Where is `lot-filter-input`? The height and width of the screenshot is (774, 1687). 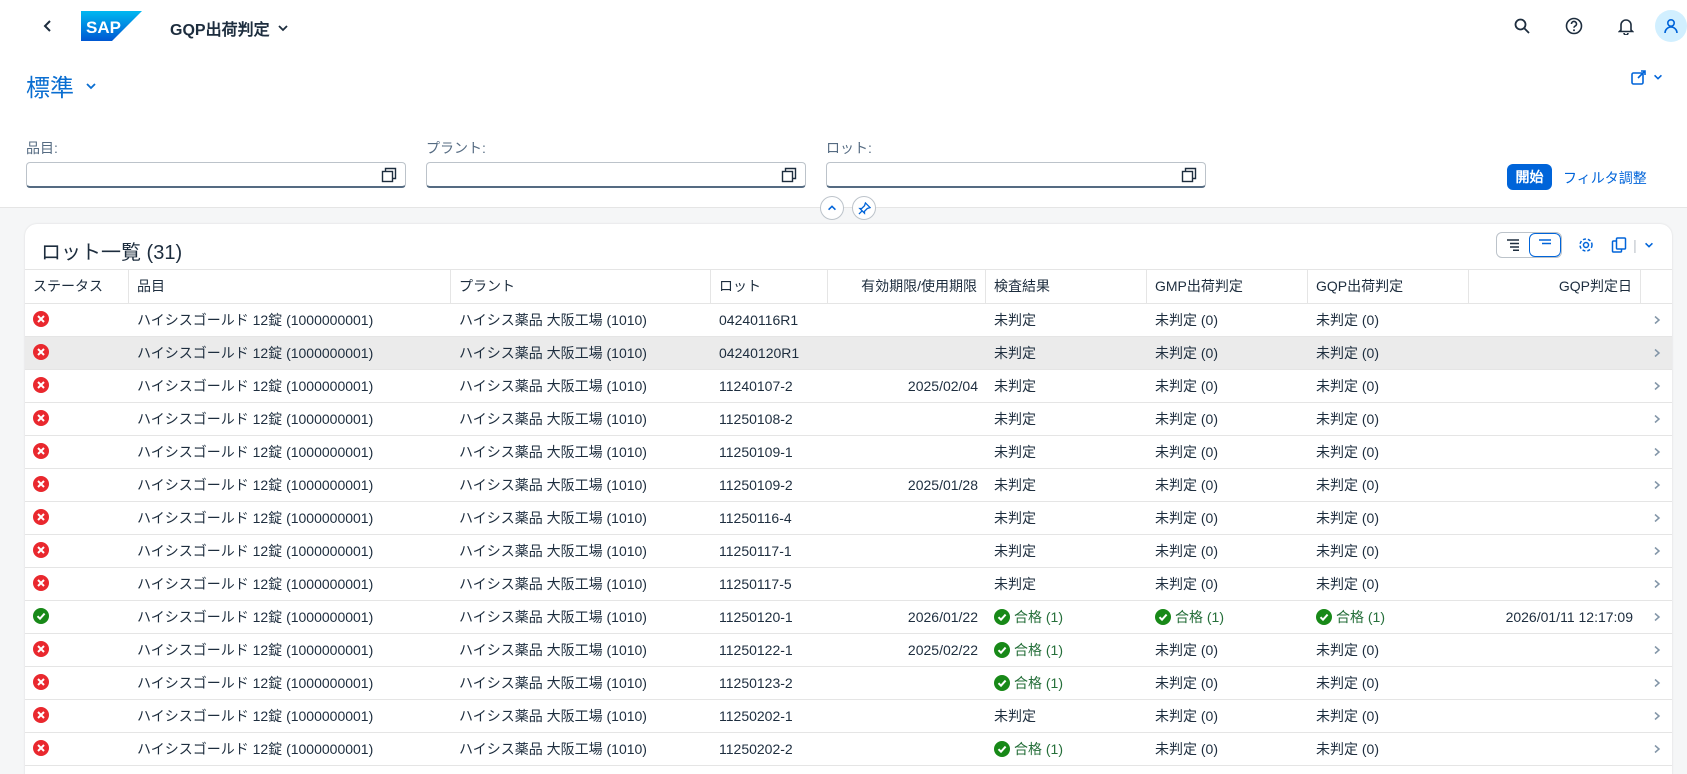 lot-filter-input is located at coordinates (1016, 175).